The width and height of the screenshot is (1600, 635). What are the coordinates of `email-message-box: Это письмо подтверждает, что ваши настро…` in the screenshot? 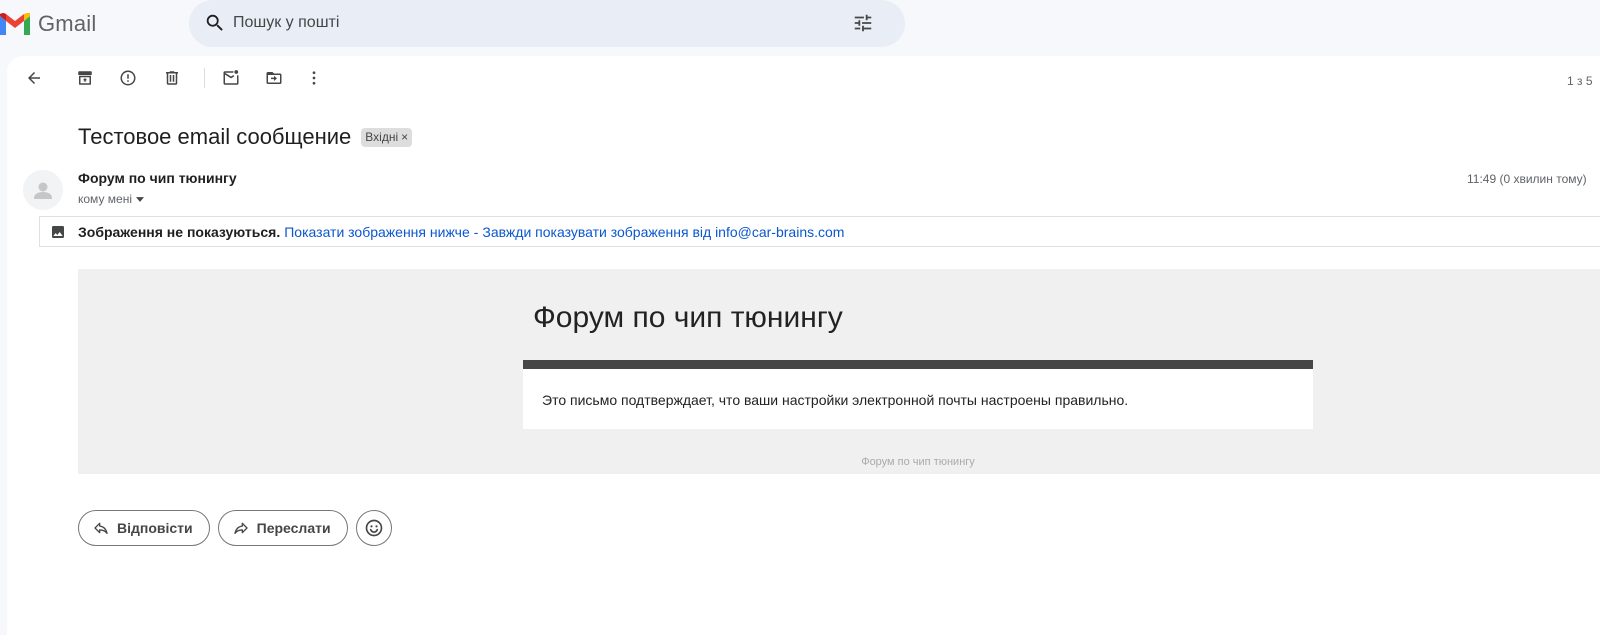 It's located at (918, 399).